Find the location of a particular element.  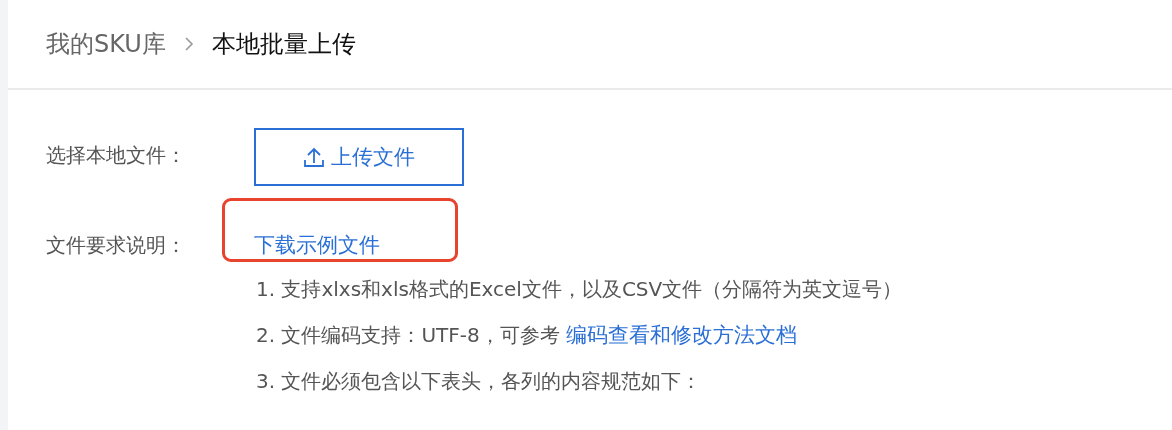

chevron-right-icon is located at coordinates (188, 44).